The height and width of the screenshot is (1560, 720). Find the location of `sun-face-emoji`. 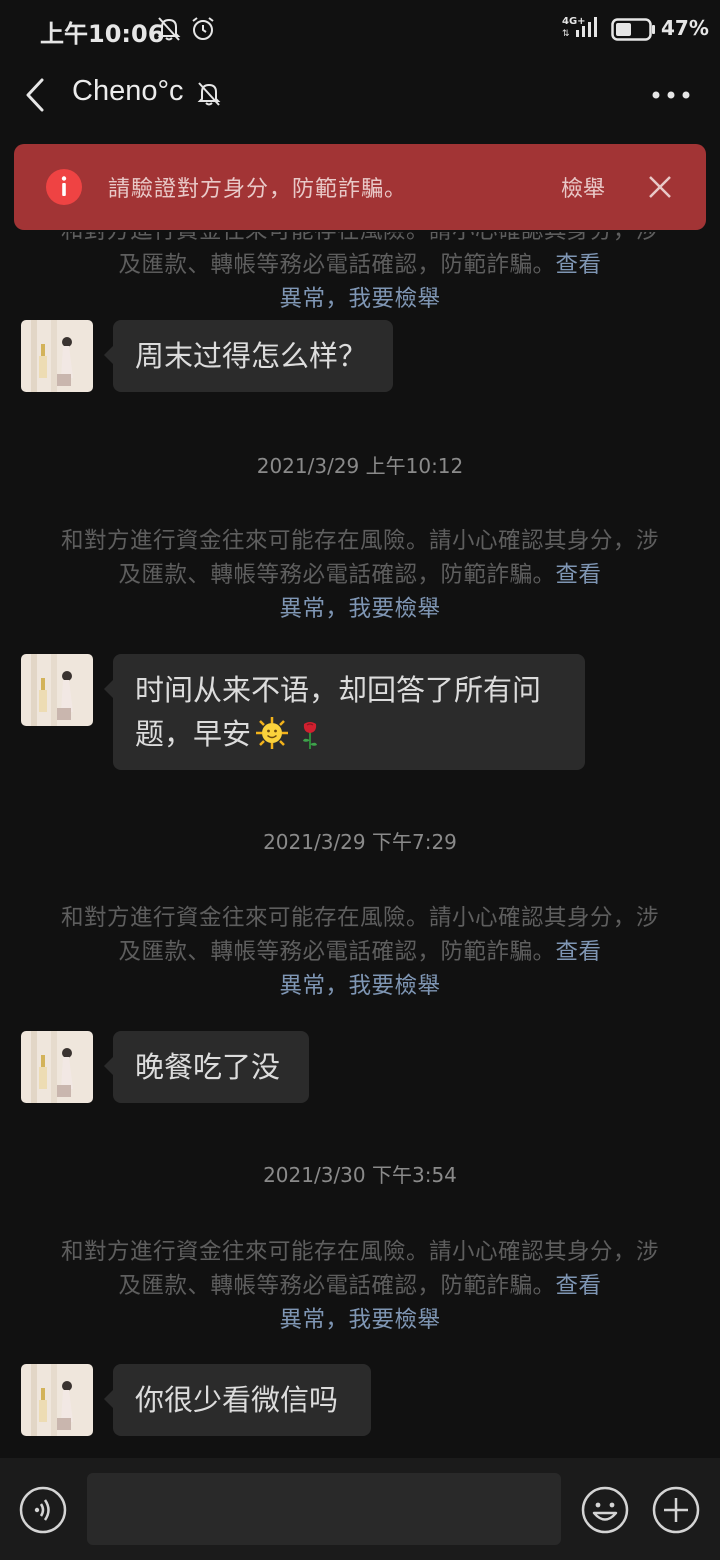

sun-face-emoji is located at coordinates (272, 733).